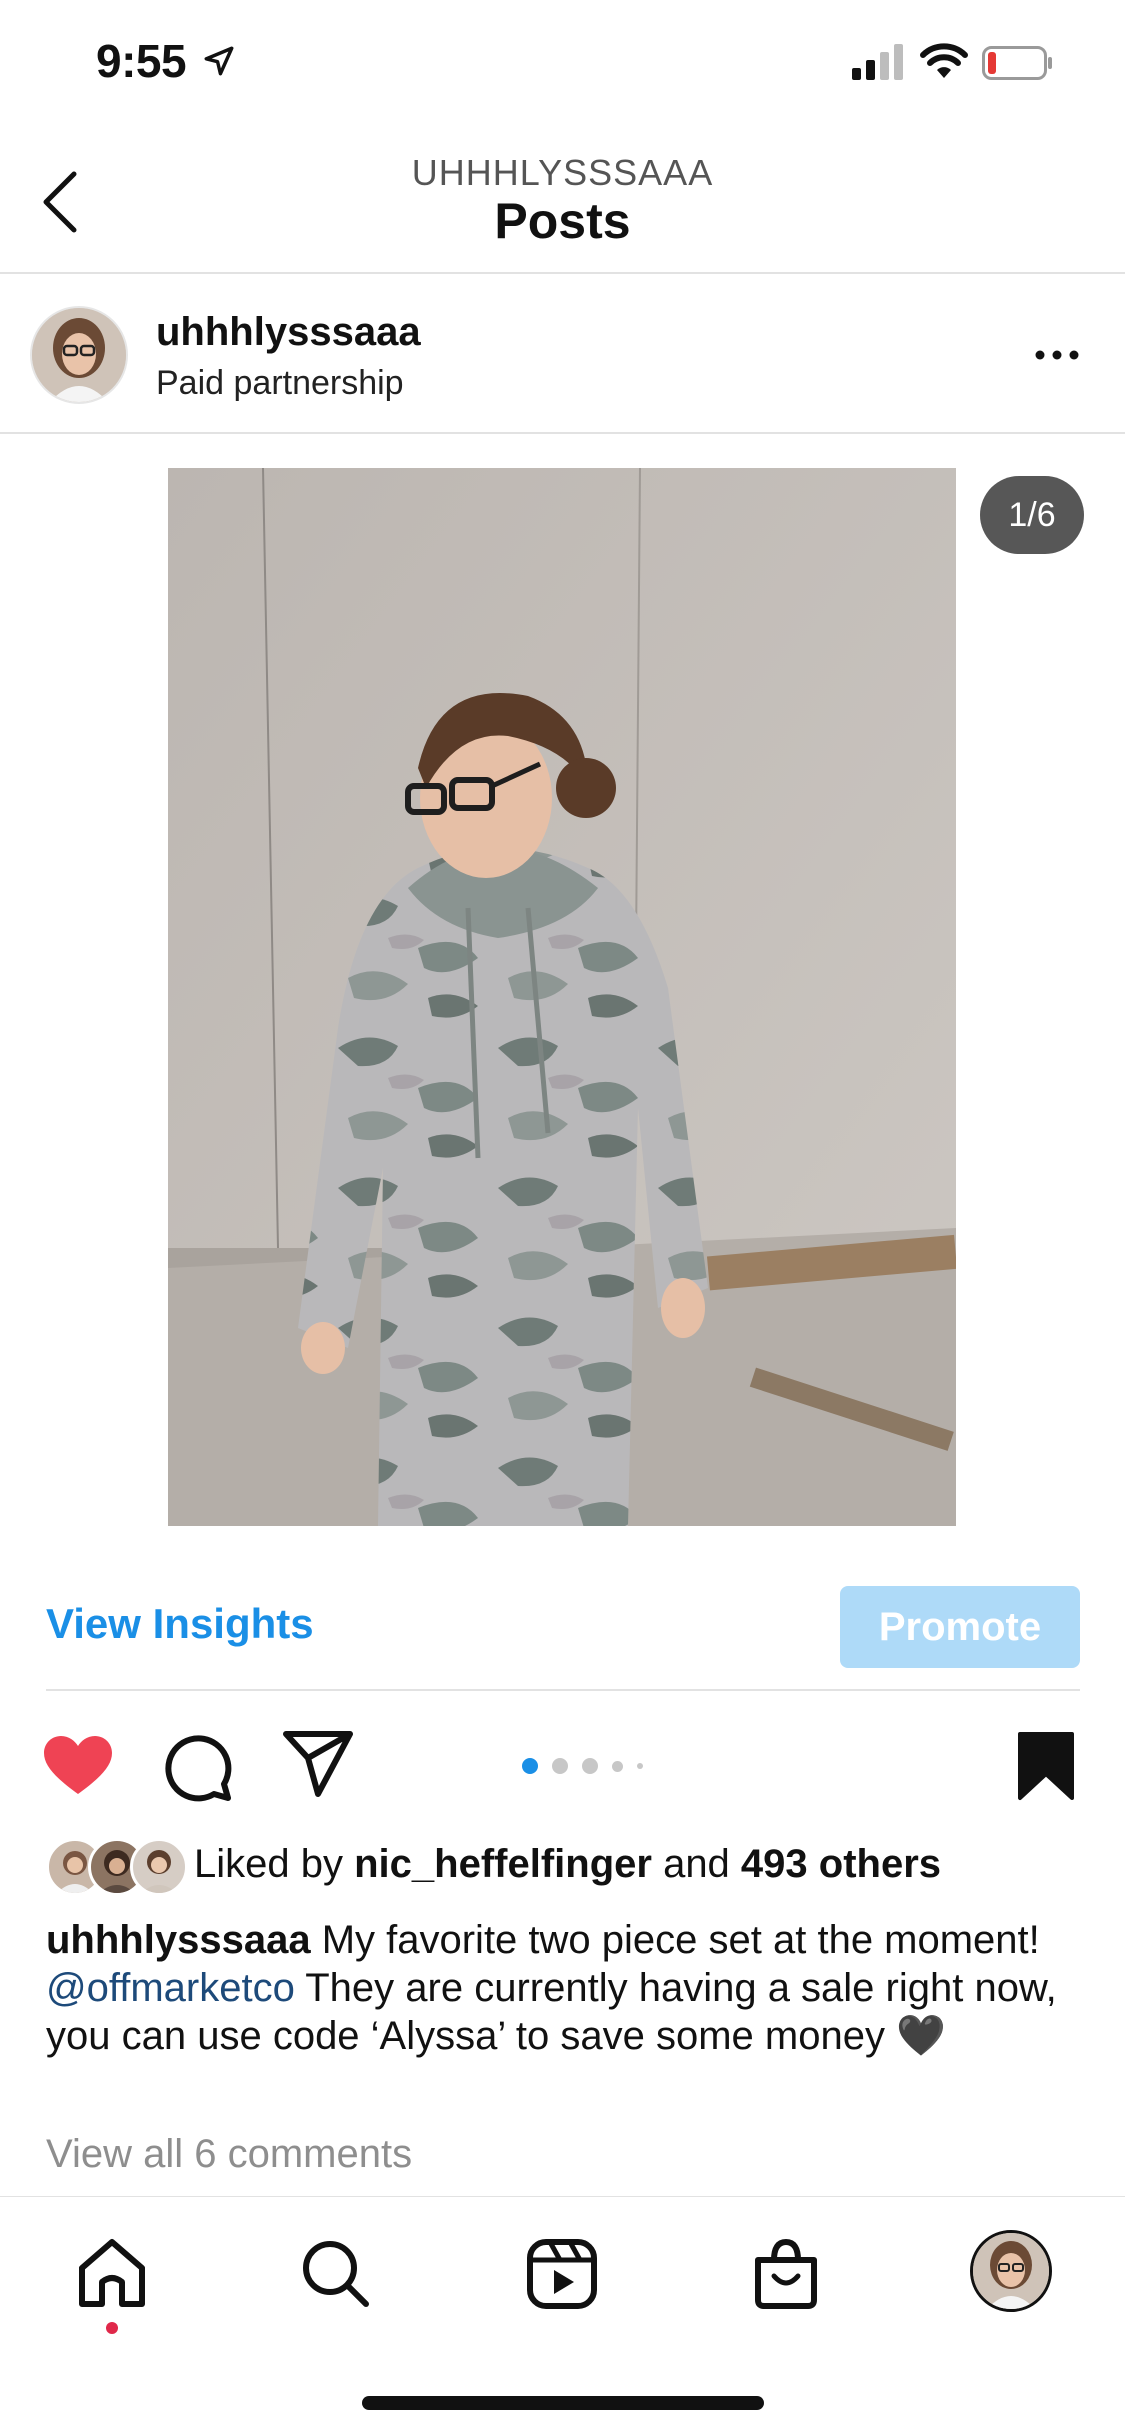  I want to click on bookmark-saved-icon, so click(1046, 1766).